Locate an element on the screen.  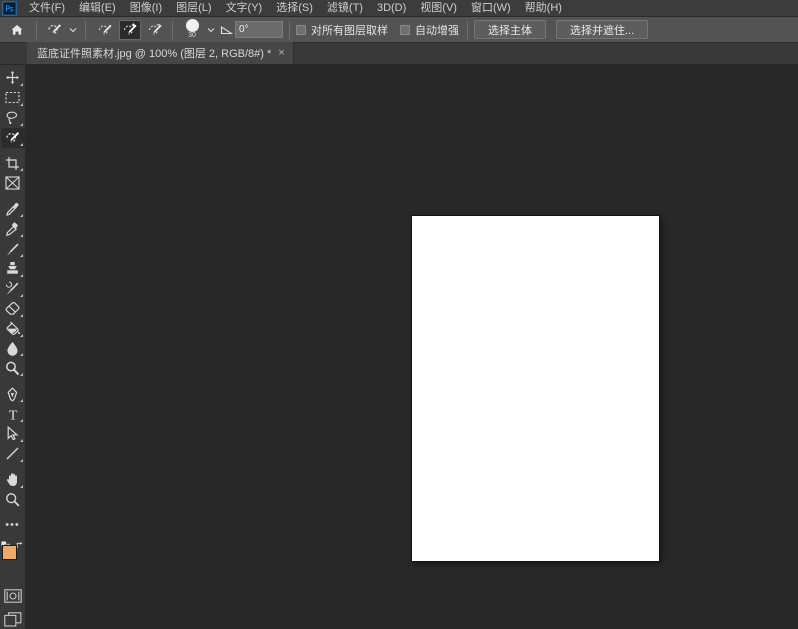
pen-tool is located at coordinates (13, 394).